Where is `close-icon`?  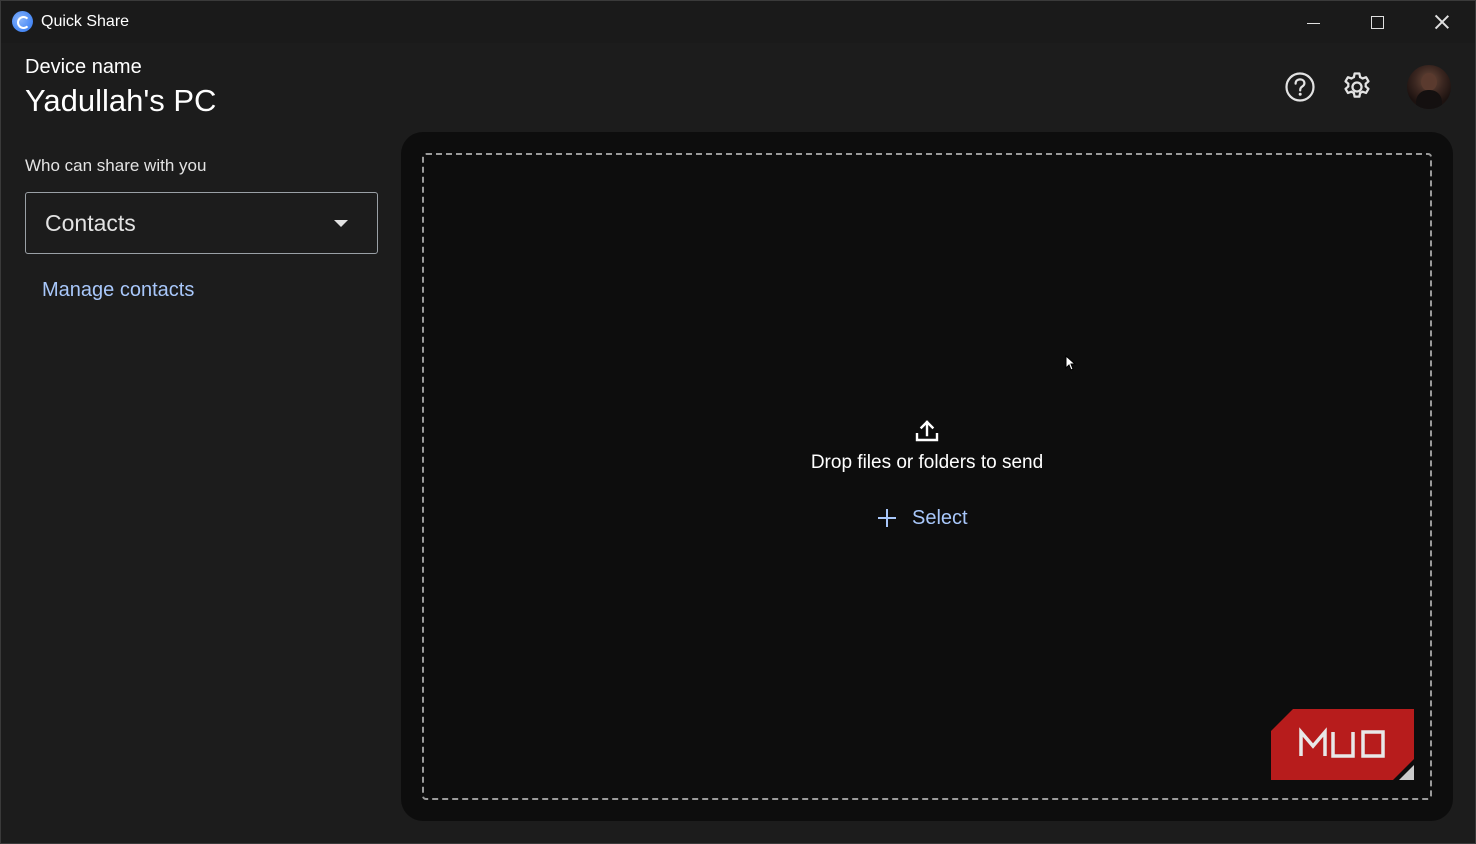 close-icon is located at coordinates (1442, 22).